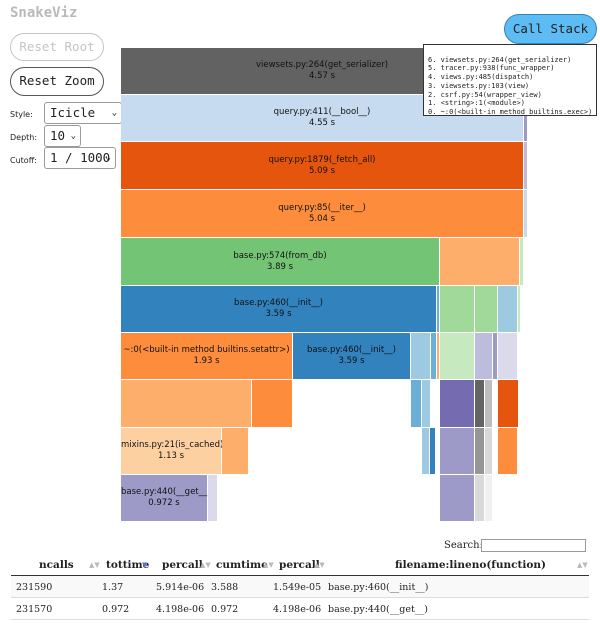  I want to click on depth-select: 10 ⌄, so click(62, 136).